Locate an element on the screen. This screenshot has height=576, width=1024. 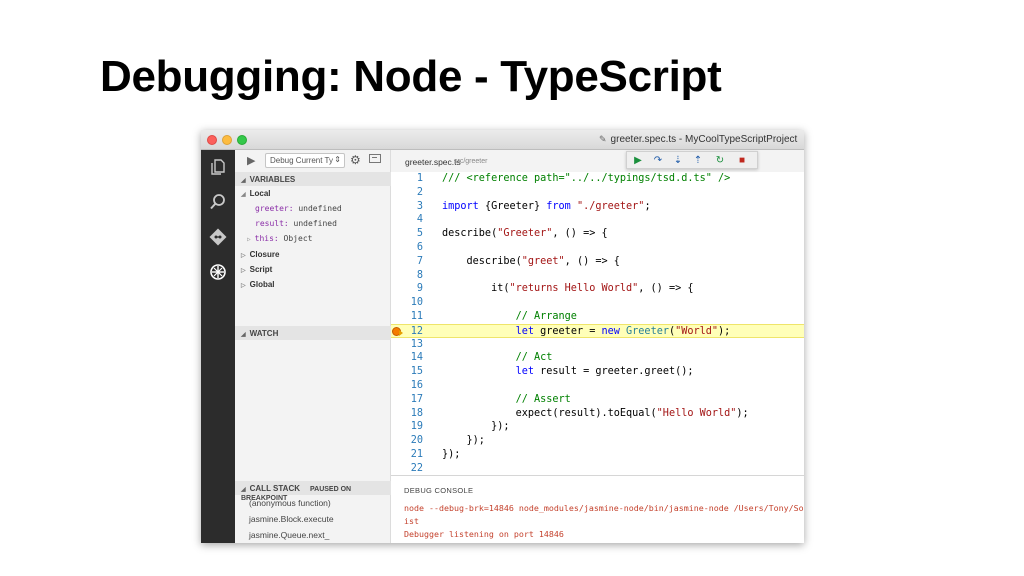
line-number: 22 is located at coordinates (416, 468).